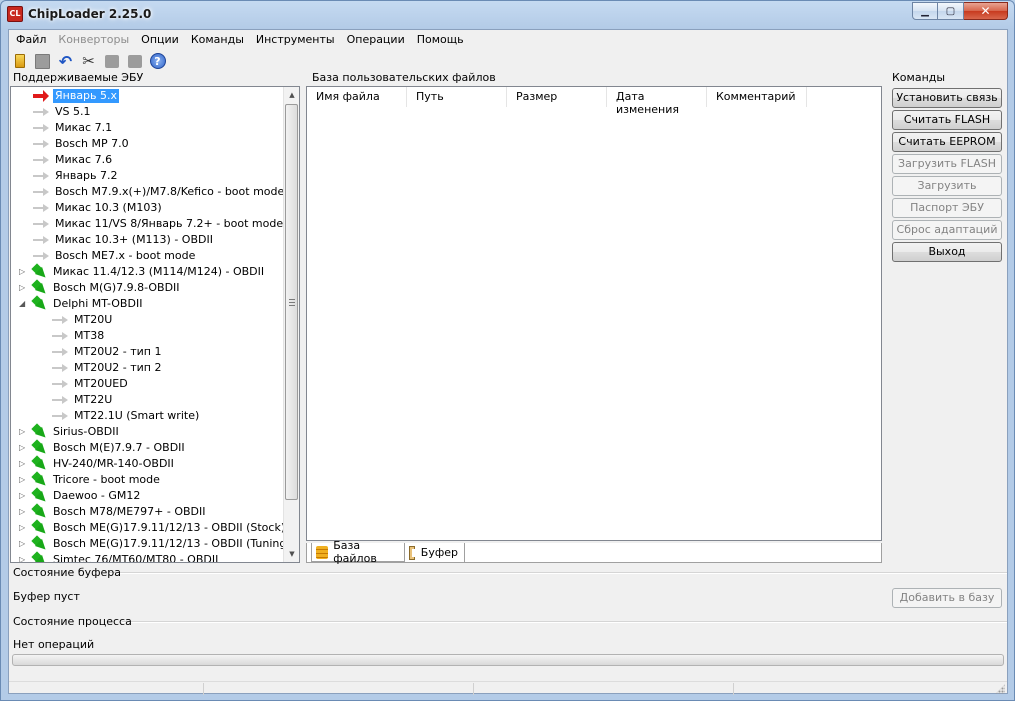 The height and width of the screenshot is (701, 1015). What do you see at coordinates (947, 208) in the screenshot?
I see `ecu-passport-button: Паспорт ЭБУ` at bounding box center [947, 208].